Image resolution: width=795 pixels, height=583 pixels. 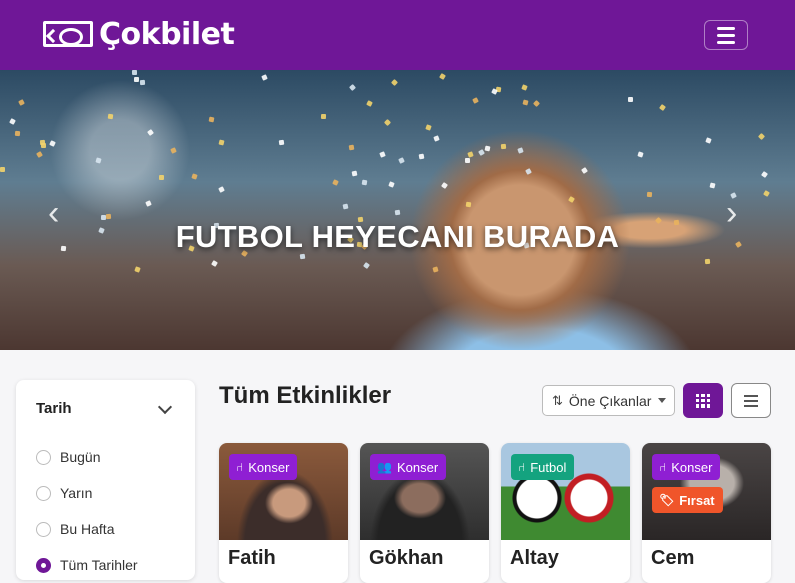 What do you see at coordinates (732, 213) in the screenshot?
I see `chevron-right-icon: ›` at bounding box center [732, 213].